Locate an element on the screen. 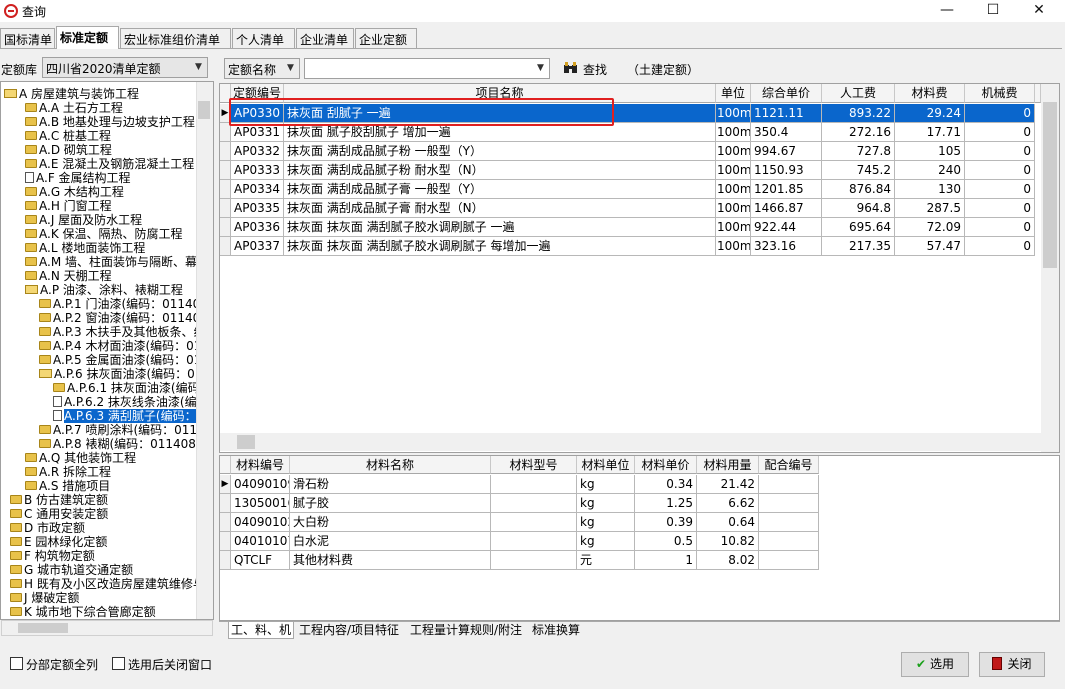 The width and height of the screenshot is (1065, 689). tab-personal-list: 个人清单 is located at coordinates (263, 38).